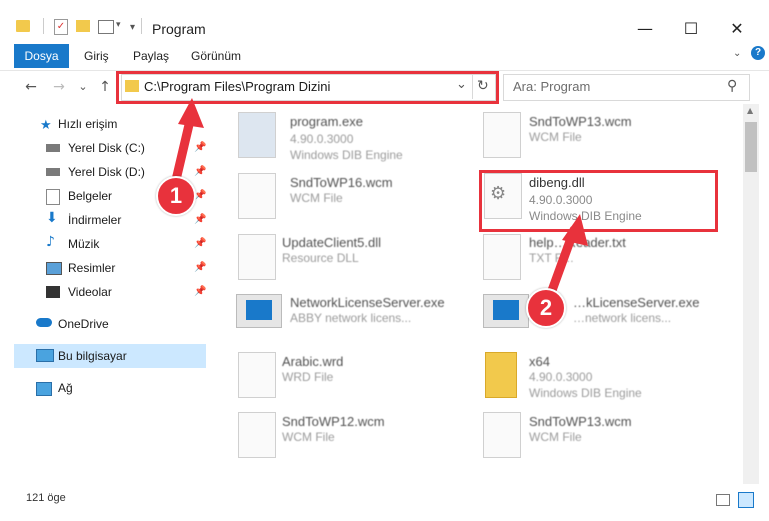 Image resolution: width=769 pixels, height=521 pixels. I want to click on step-2-badge: 2, so click(546, 308).